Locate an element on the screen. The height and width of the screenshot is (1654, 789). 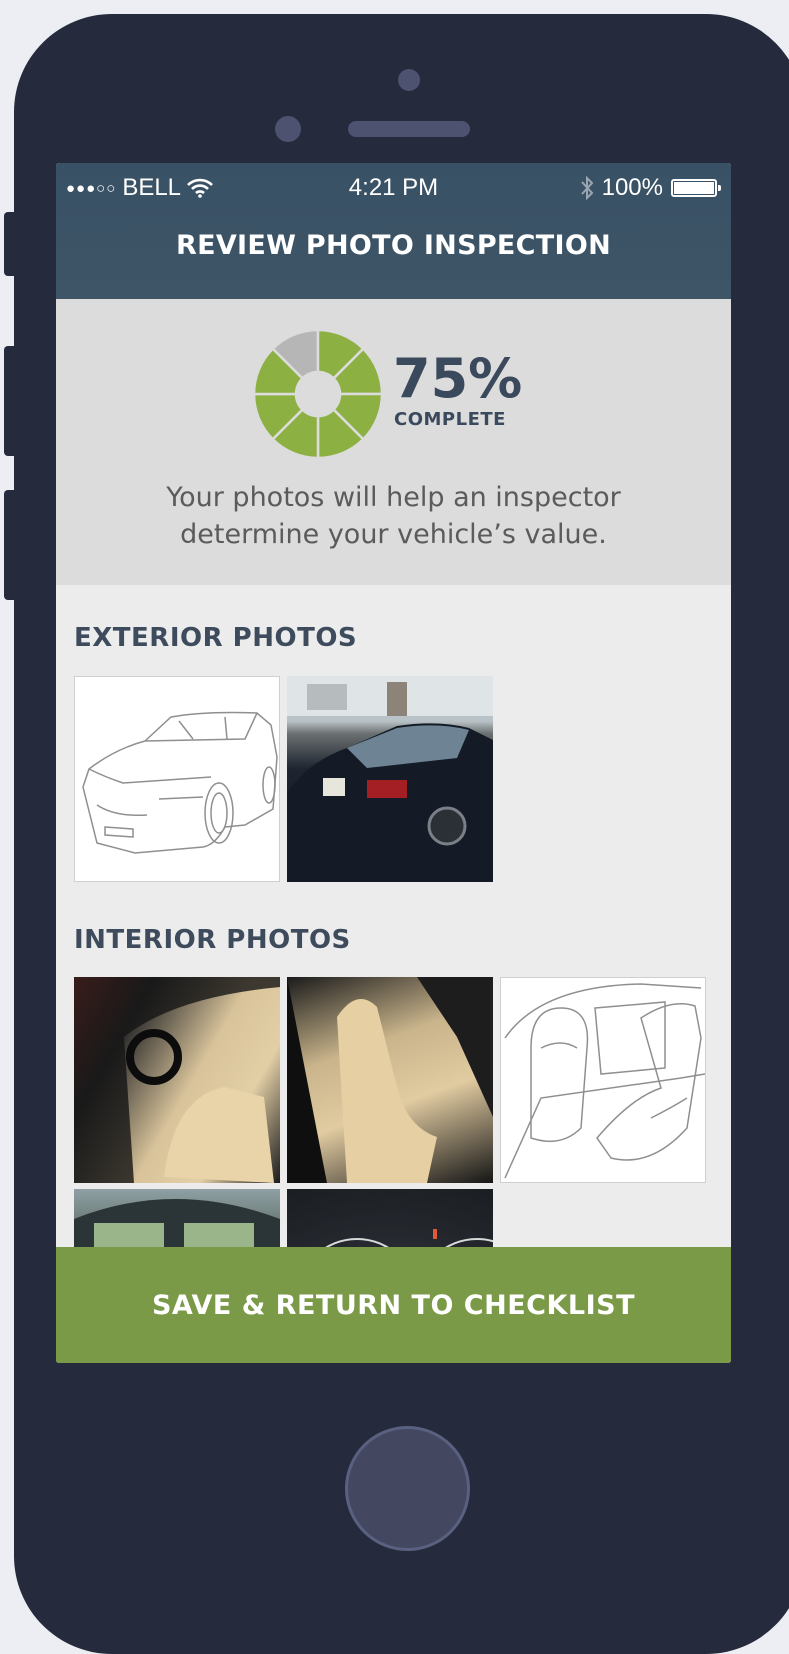
interior-photo-driver-seat is located at coordinates (177, 1080).